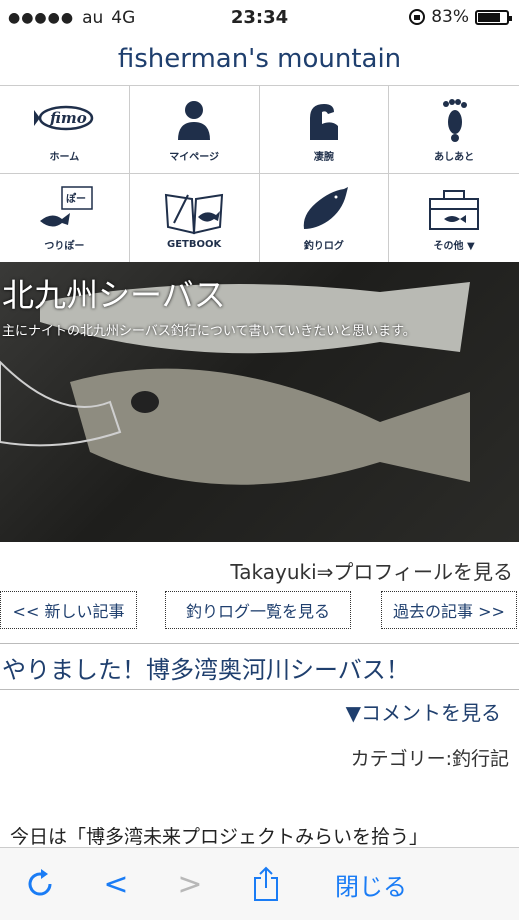  Describe the element at coordinates (454, 246) in the screenshot. I see `nav-label: その他 ▼` at that location.